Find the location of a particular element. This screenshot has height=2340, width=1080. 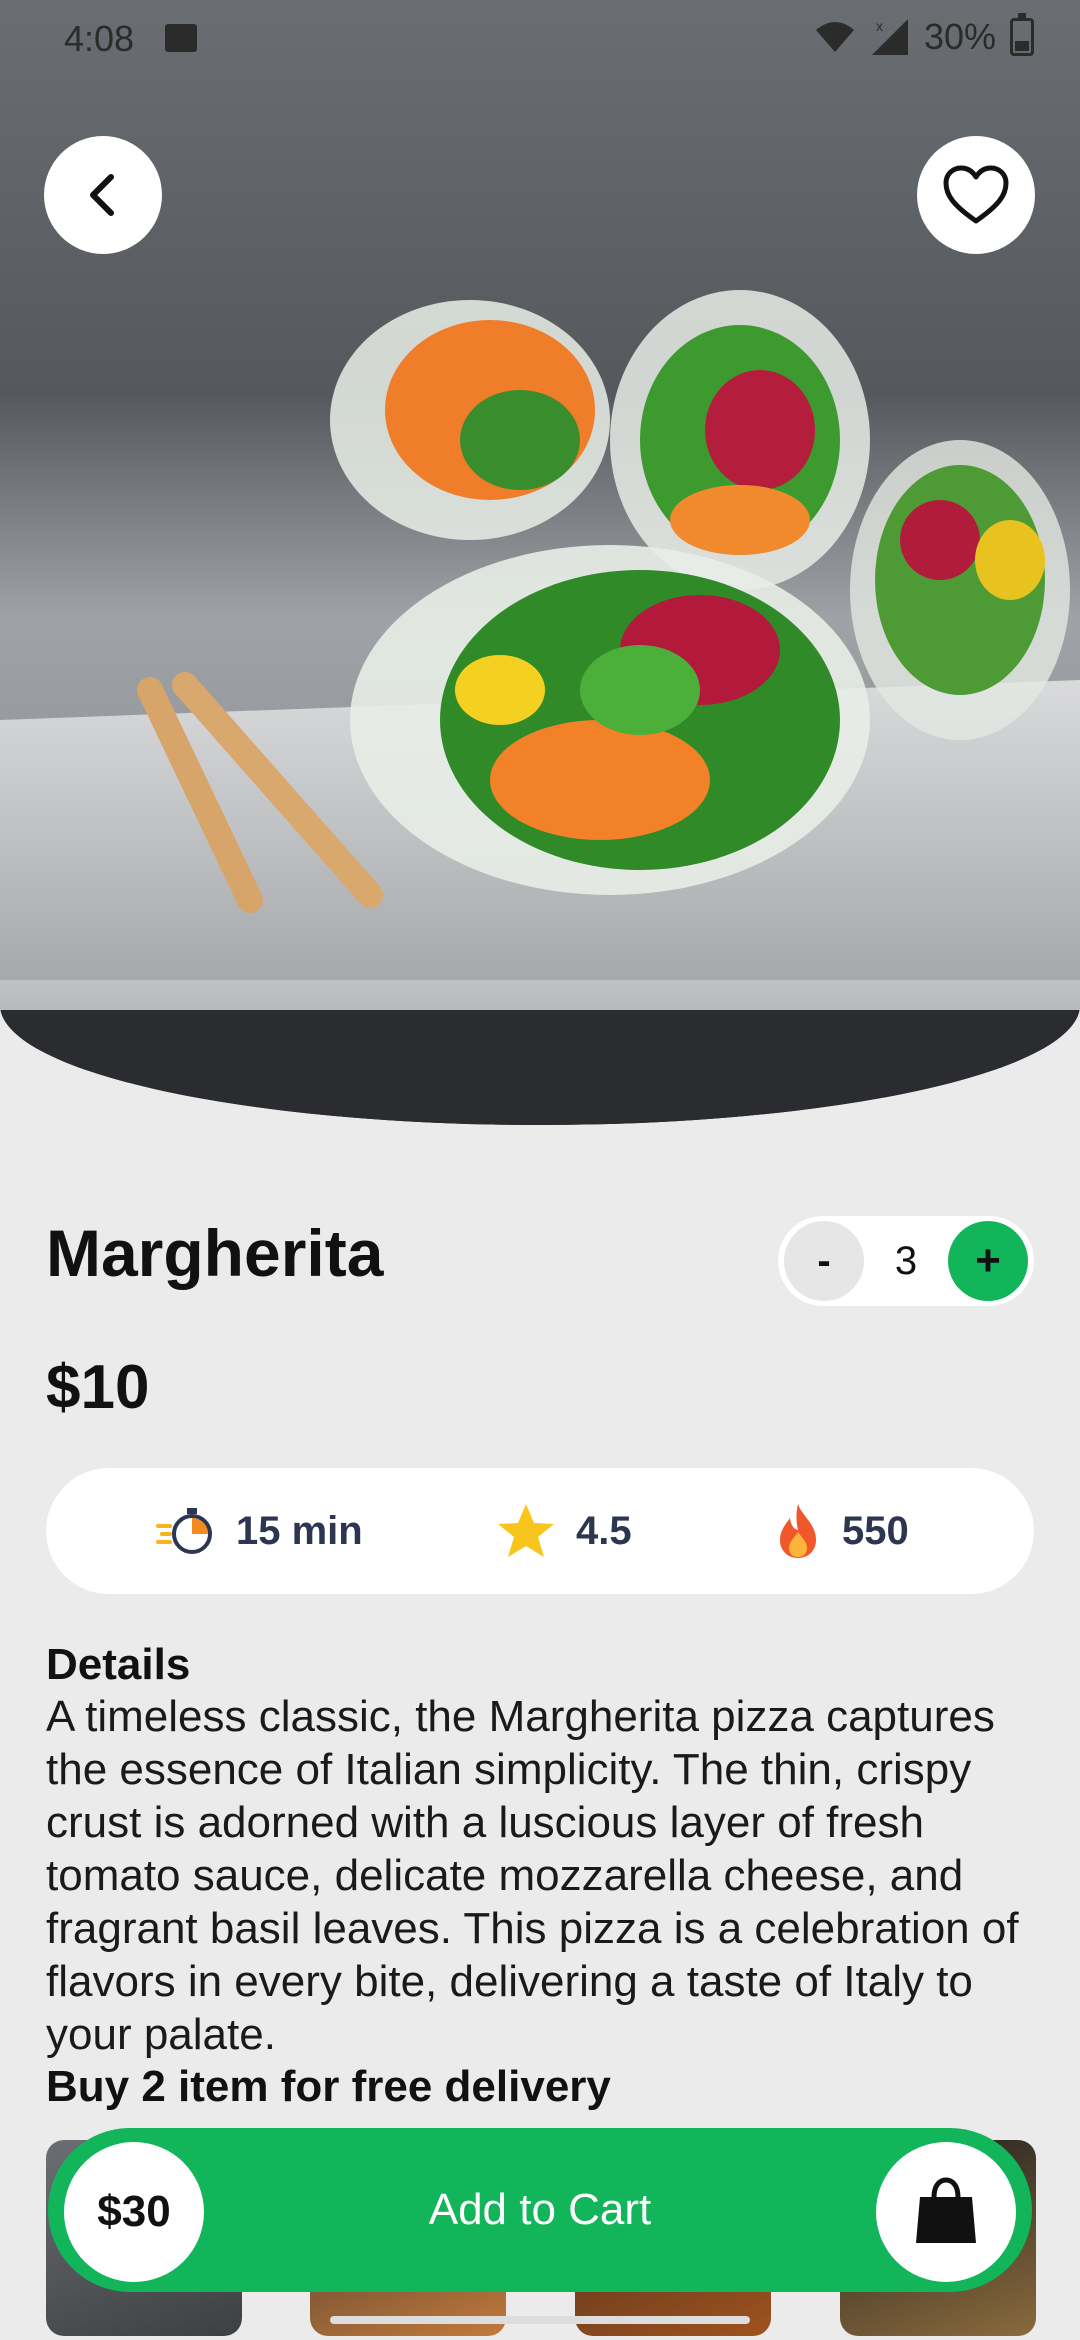

home-indicator is located at coordinates (540, 2320).